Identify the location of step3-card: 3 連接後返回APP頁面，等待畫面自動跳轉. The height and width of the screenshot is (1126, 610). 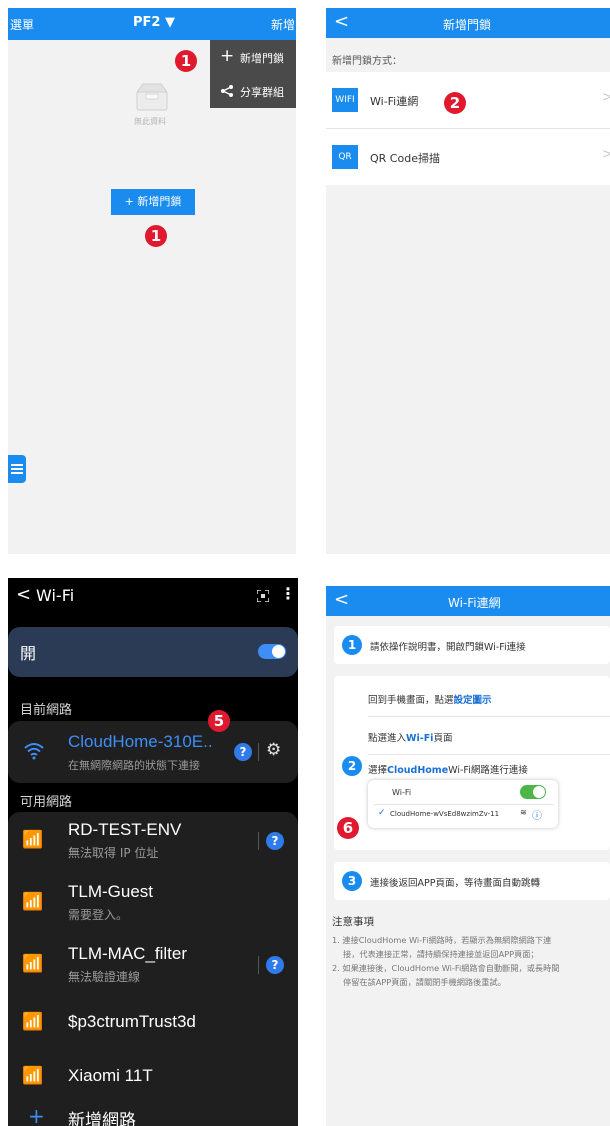
(472, 881).